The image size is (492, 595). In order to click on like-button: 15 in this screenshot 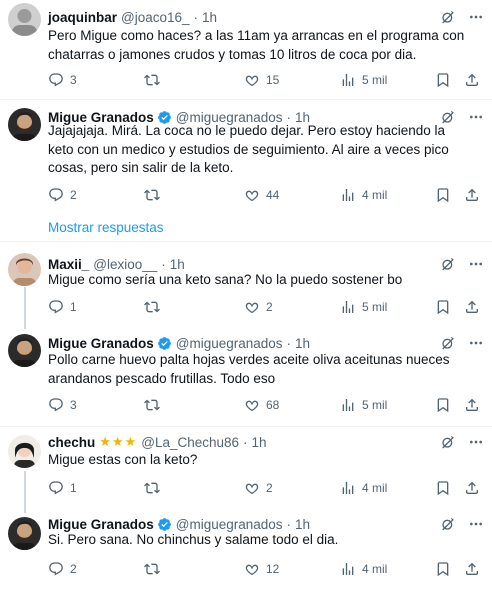, I will do `click(261, 80)`.